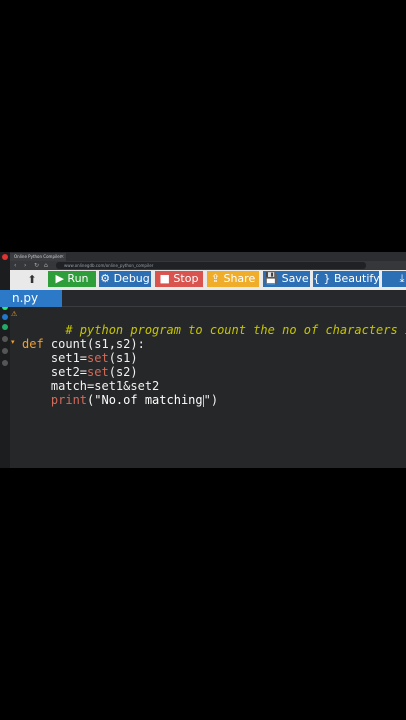  Describe the element at coordinates (5, 257) in the screenshot. I see `opera-icon` at that location.